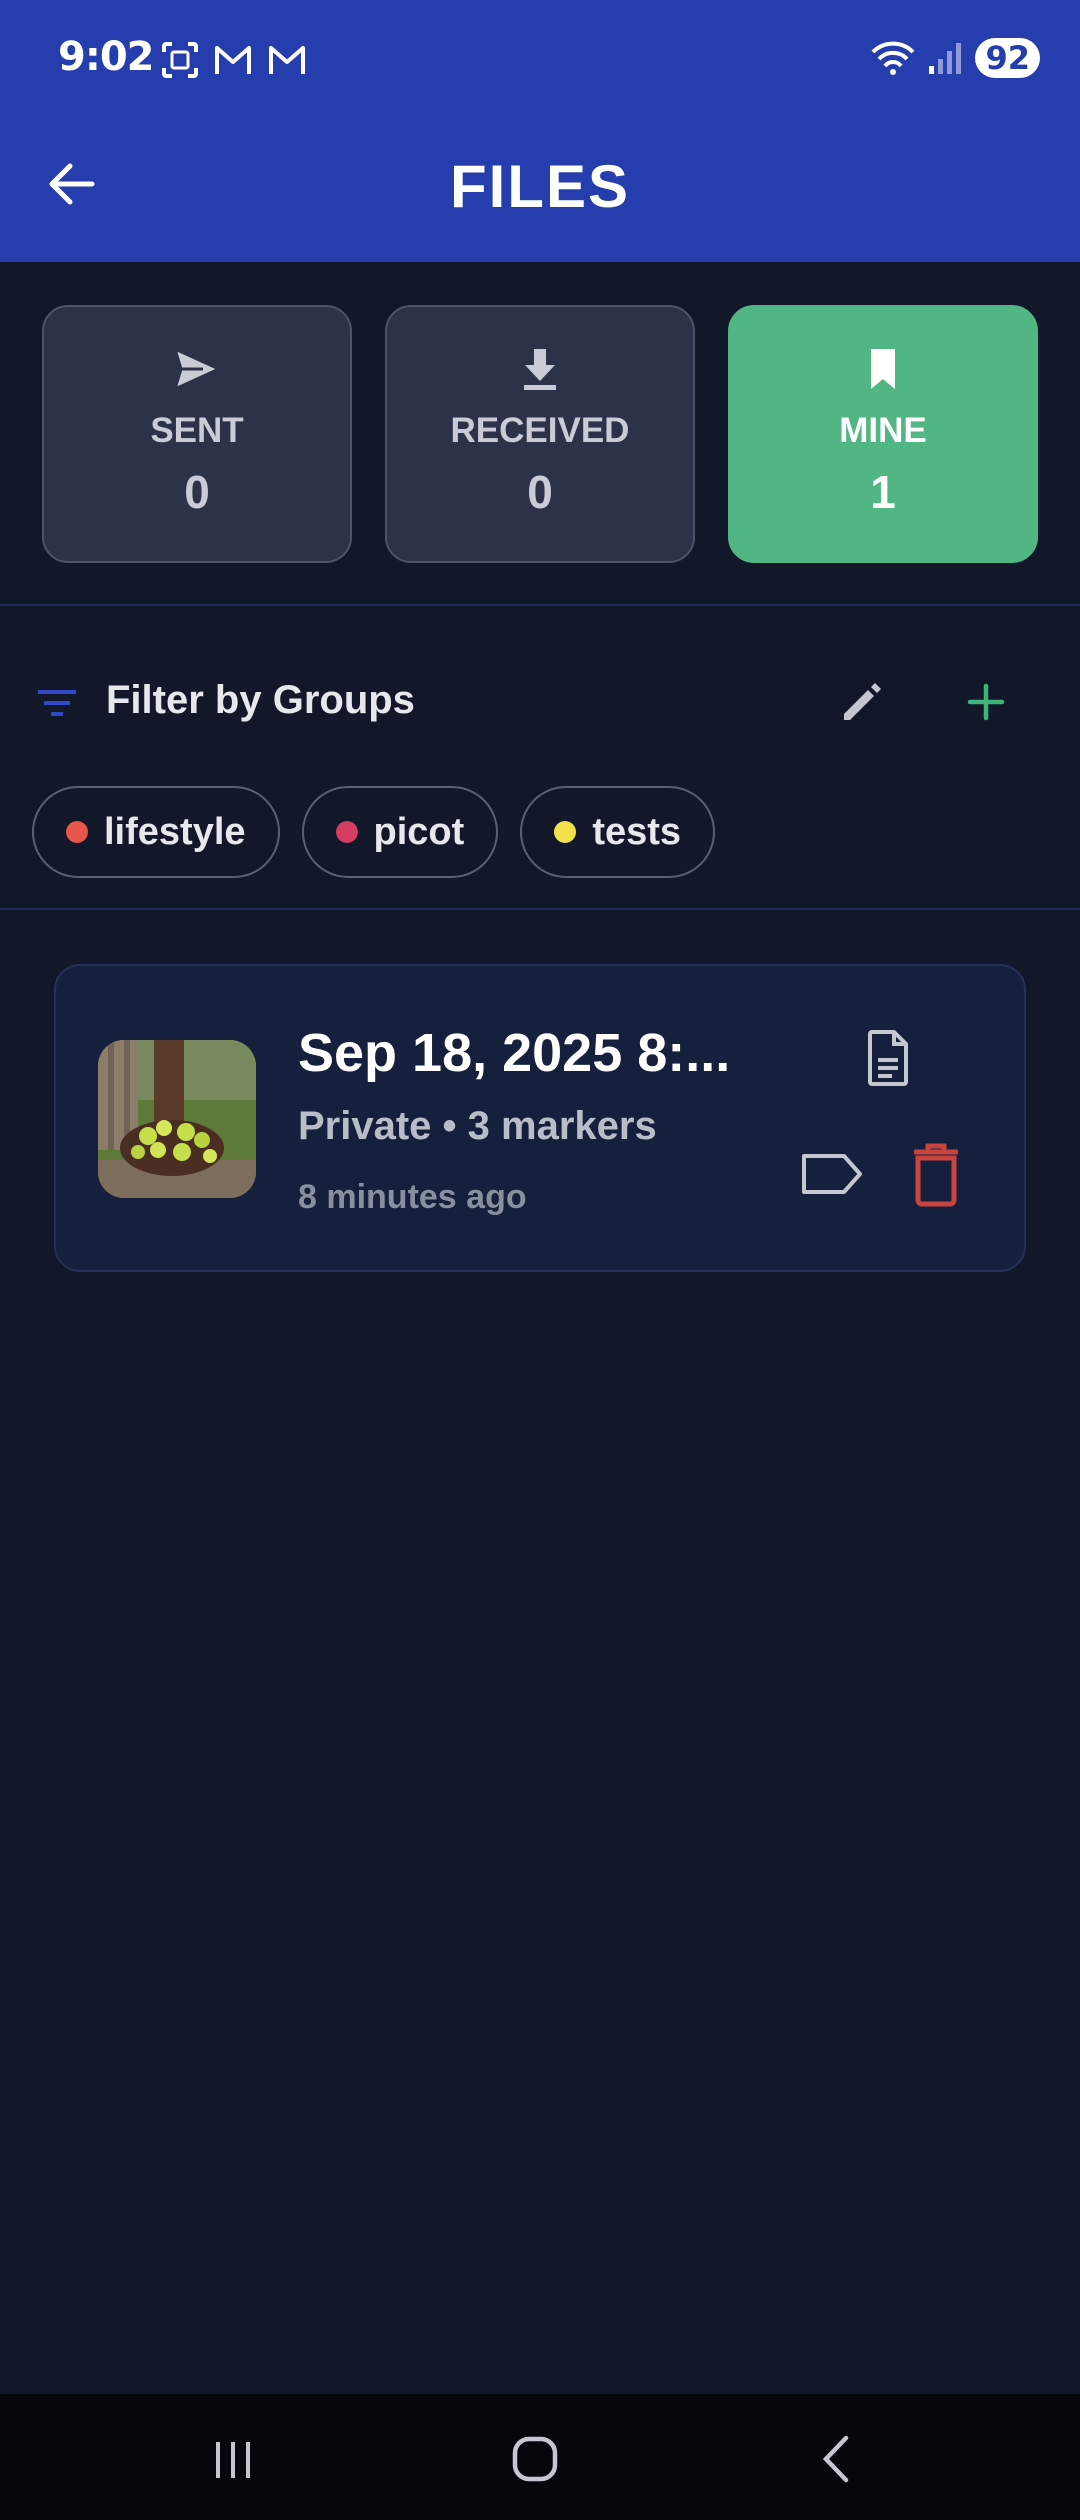  Describe the element at coordinates (177, 1119) in the screenshot. I see `file-thumbnail` at that location.